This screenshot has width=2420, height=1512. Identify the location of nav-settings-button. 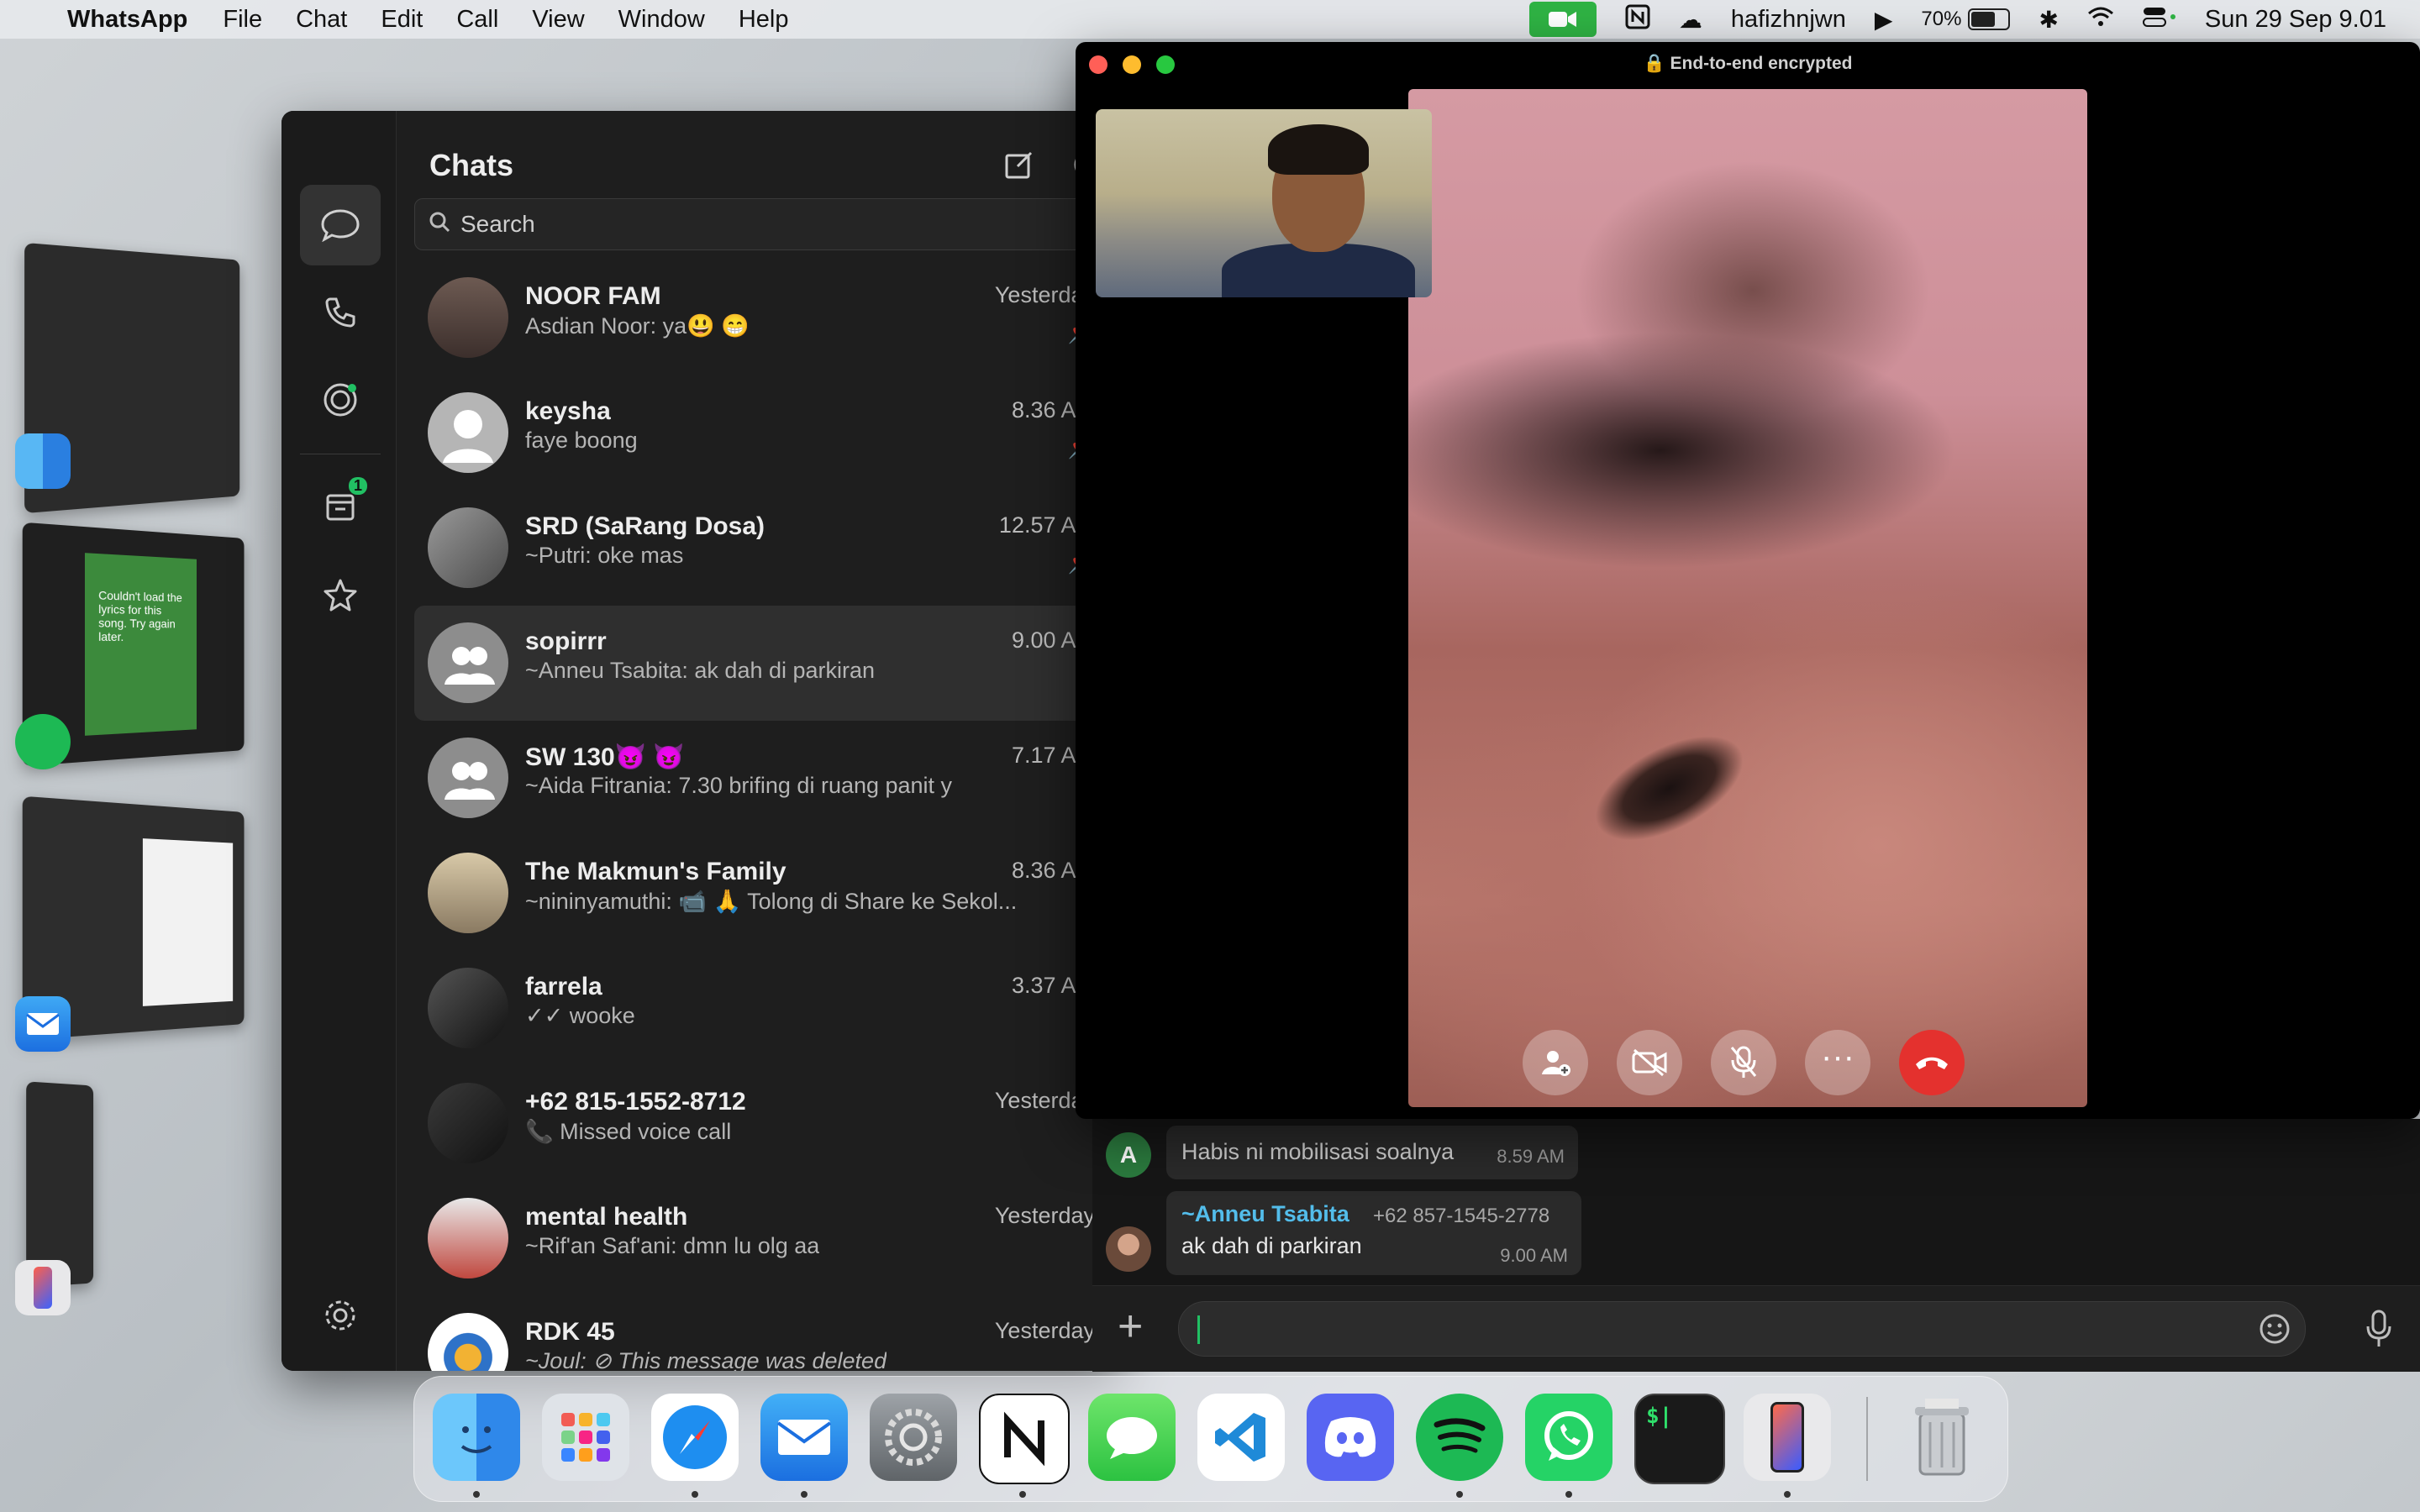
(340, 1315).